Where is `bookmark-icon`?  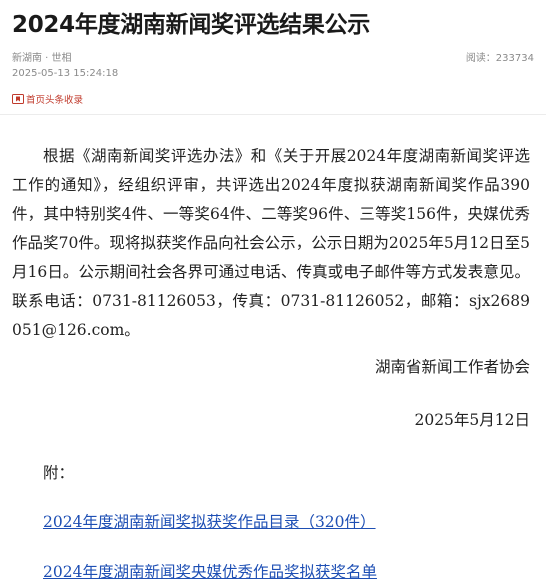
bookmark-icon is located at coordinates (18, 99).